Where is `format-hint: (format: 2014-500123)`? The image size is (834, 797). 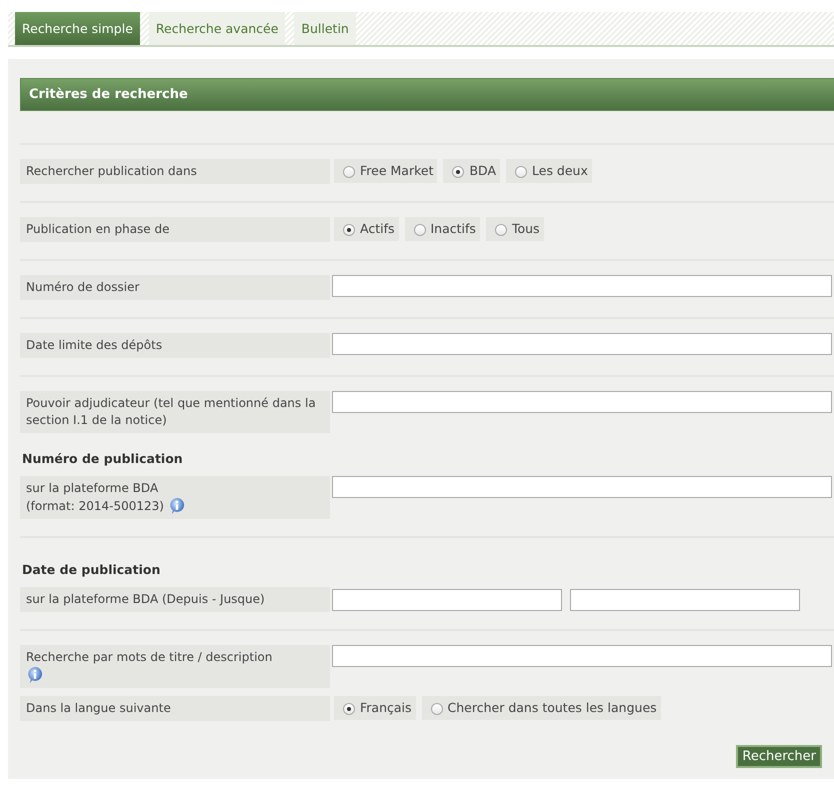
format-hint: (format: 2014-500123) is located at coordinates (95, 506).